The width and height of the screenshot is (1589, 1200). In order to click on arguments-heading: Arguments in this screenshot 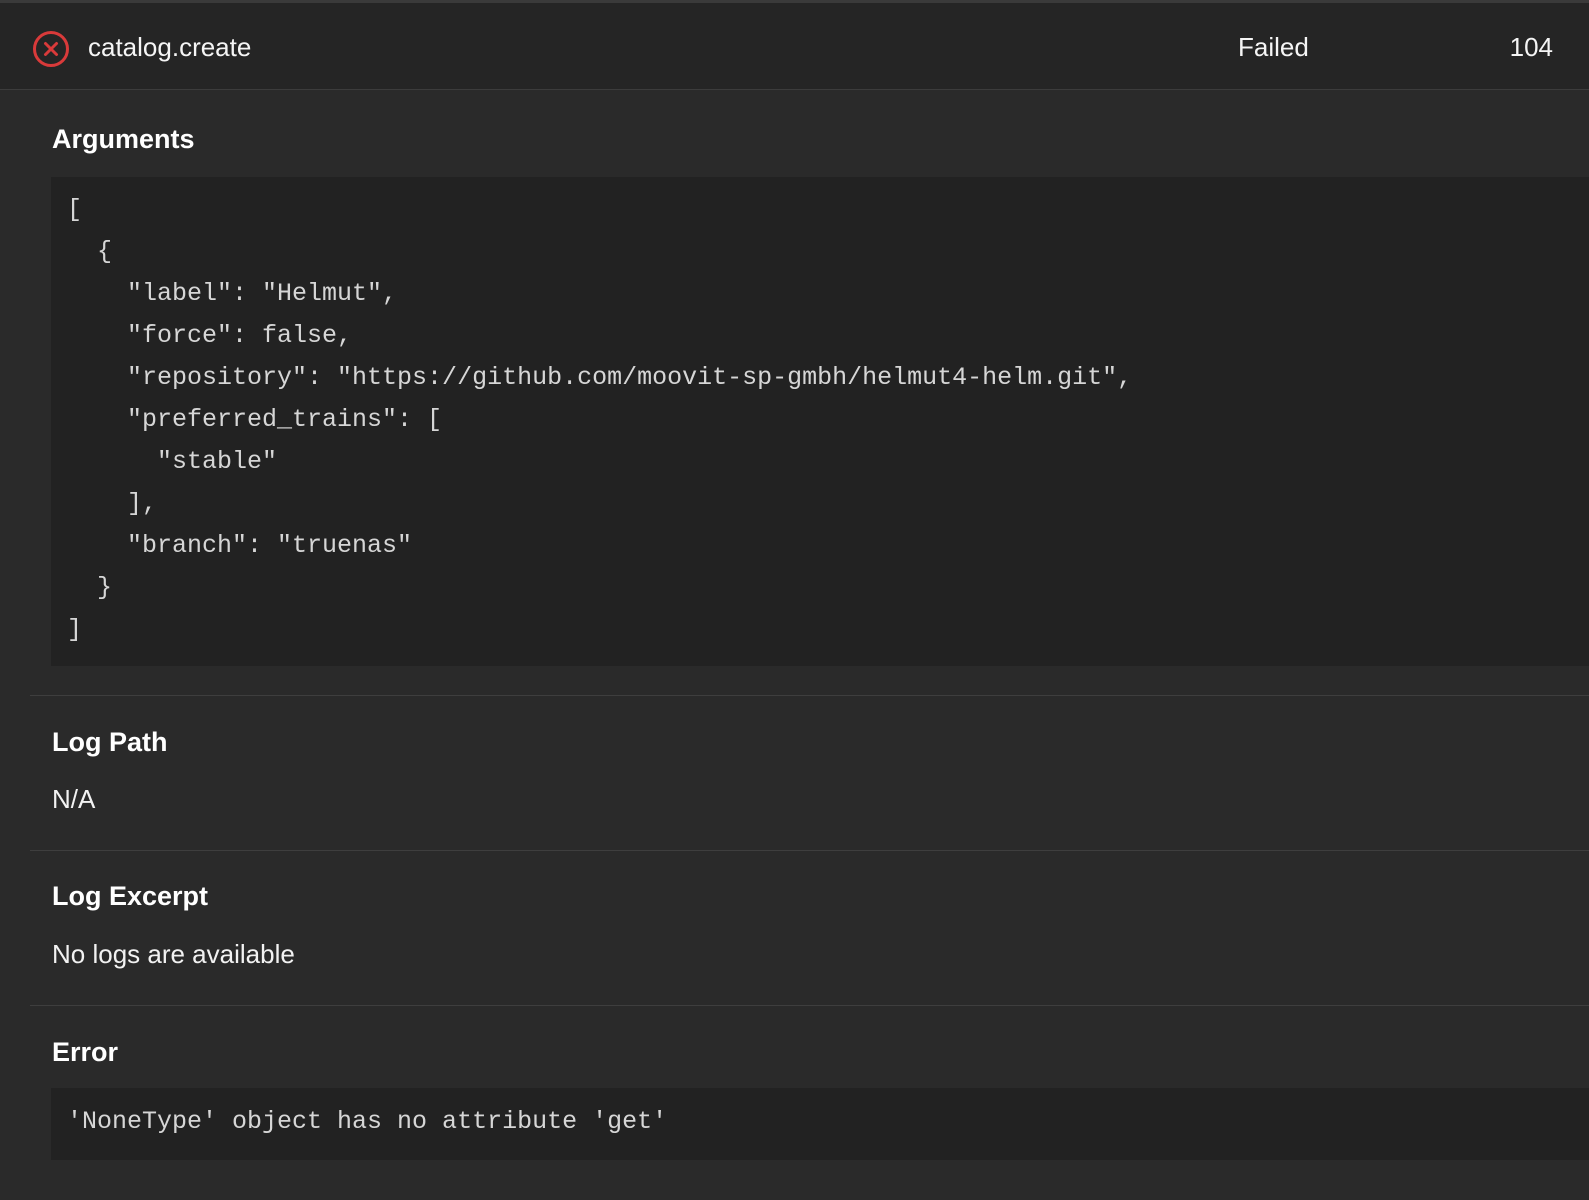, I will do `click(123, 139)`.